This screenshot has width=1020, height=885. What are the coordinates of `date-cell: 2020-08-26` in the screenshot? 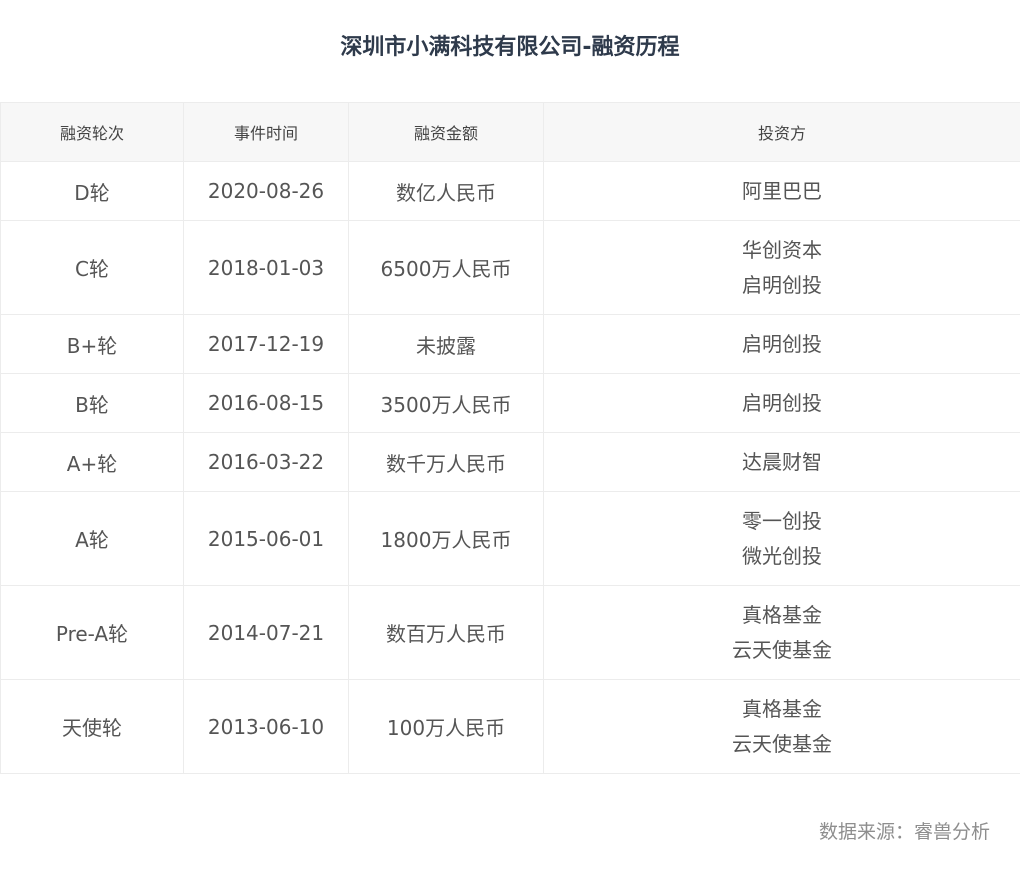 It's located at (266, 191).